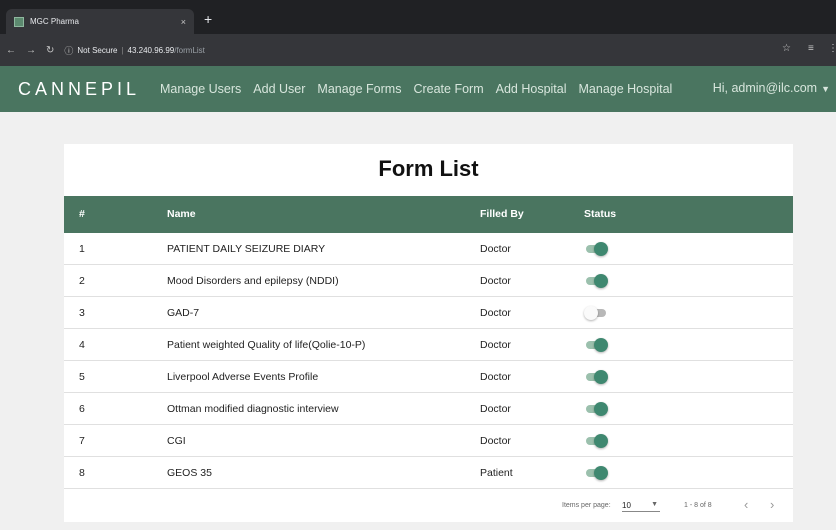 This screenshot has height=530, width=836. What do you see at coordinates (181, 214) in the screenshot?
I see `column-header-name: Name` at bounding box center [181, 214].